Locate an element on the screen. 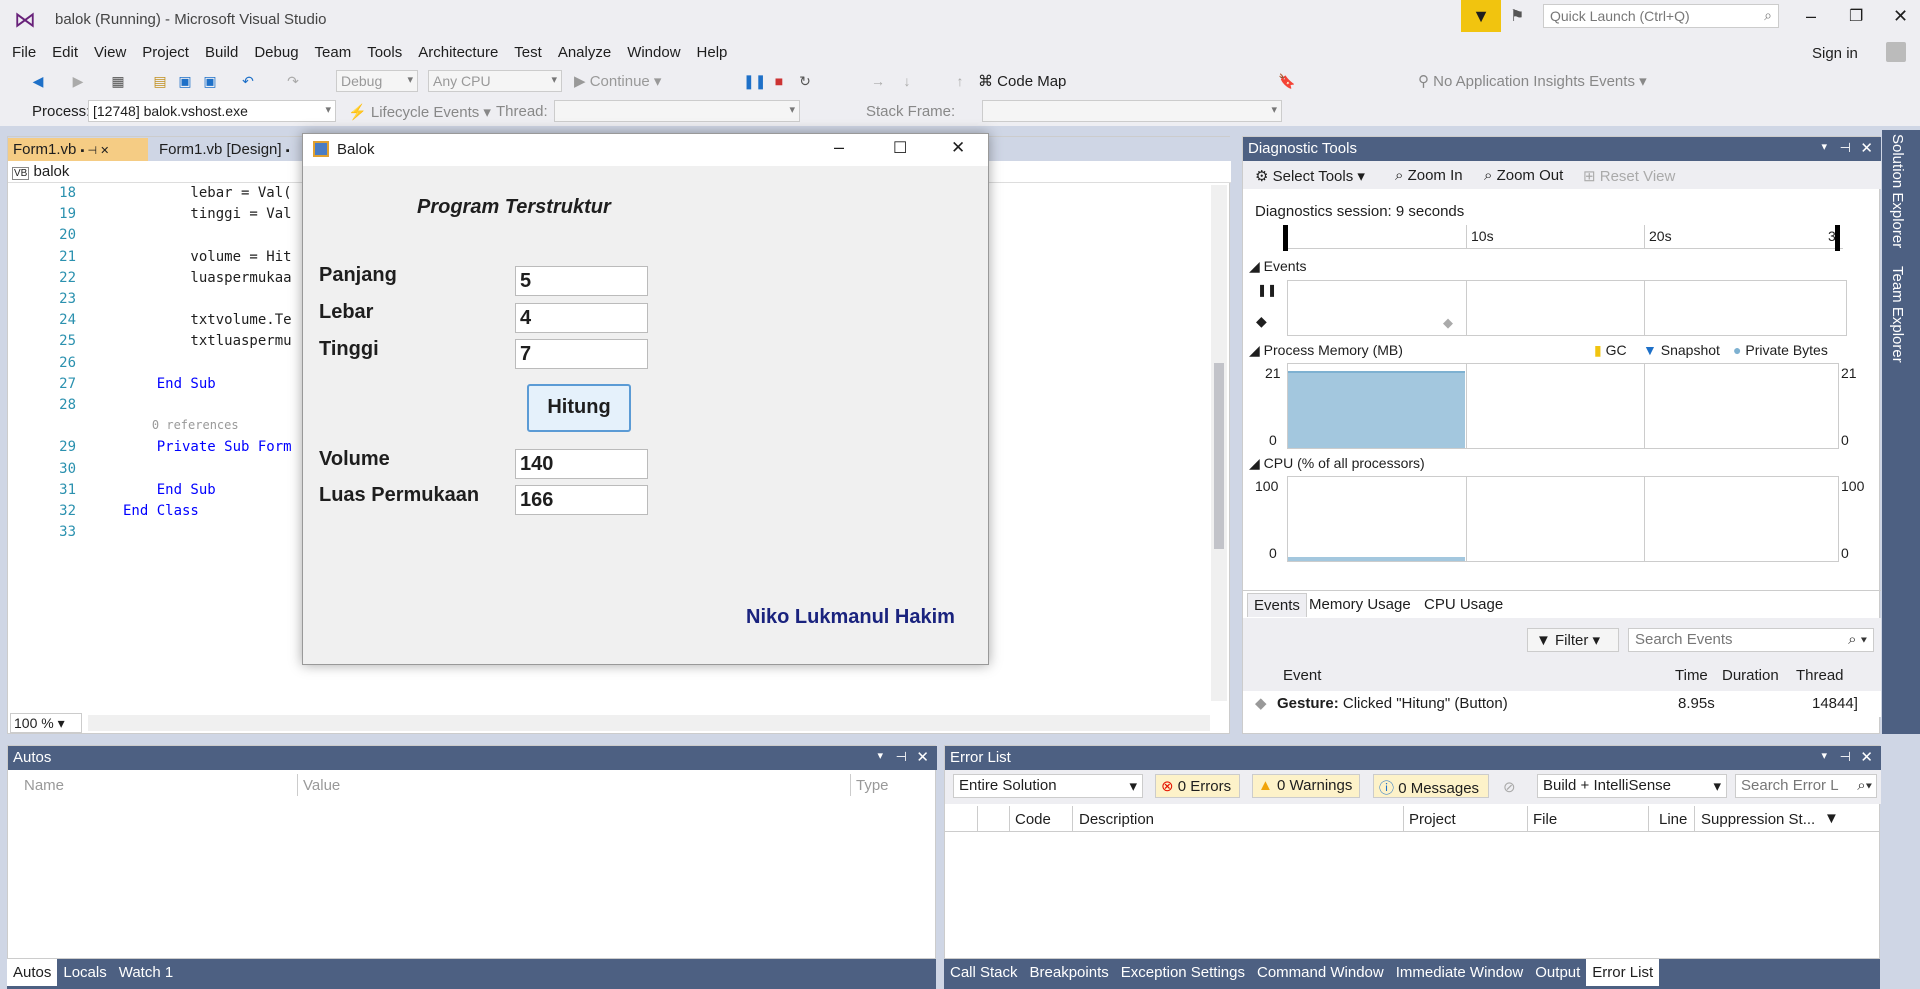  tab-form1-design: Form1.vb [Design] ▪ is located at coordinates (230, 149).